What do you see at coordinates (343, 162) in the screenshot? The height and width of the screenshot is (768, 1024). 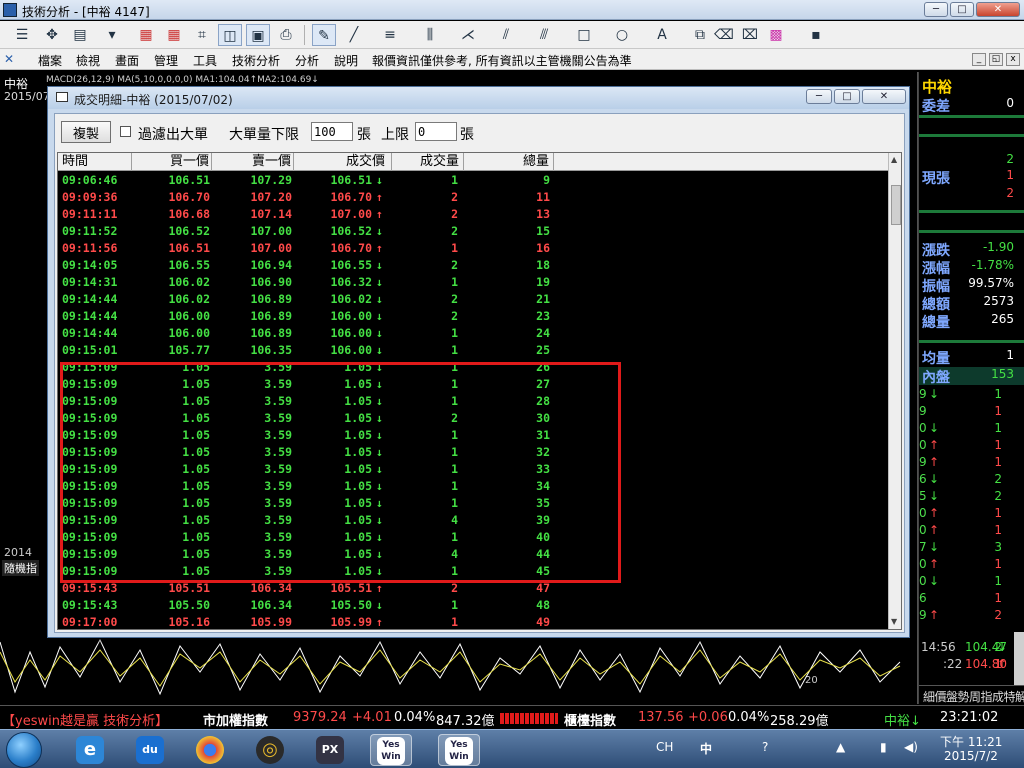 I see `col-price: 成交價` at bounding box center [343, 162].